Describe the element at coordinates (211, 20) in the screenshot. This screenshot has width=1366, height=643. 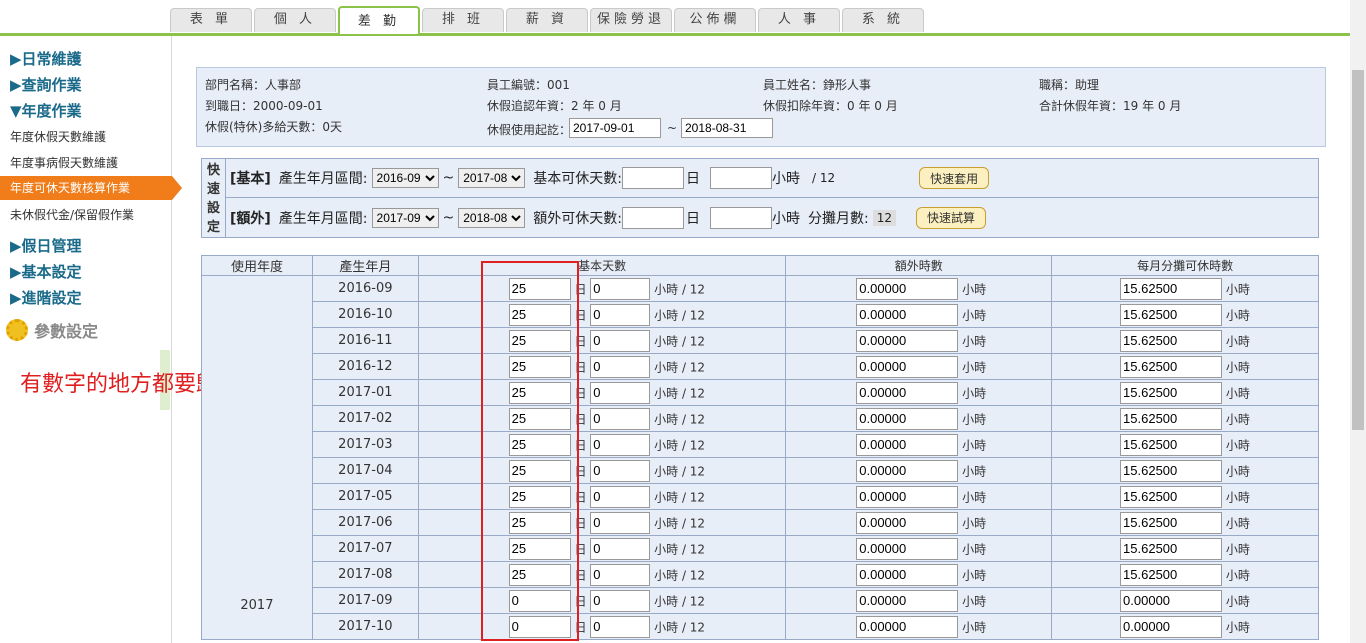
I see `tab-0: 表 單` at that location.